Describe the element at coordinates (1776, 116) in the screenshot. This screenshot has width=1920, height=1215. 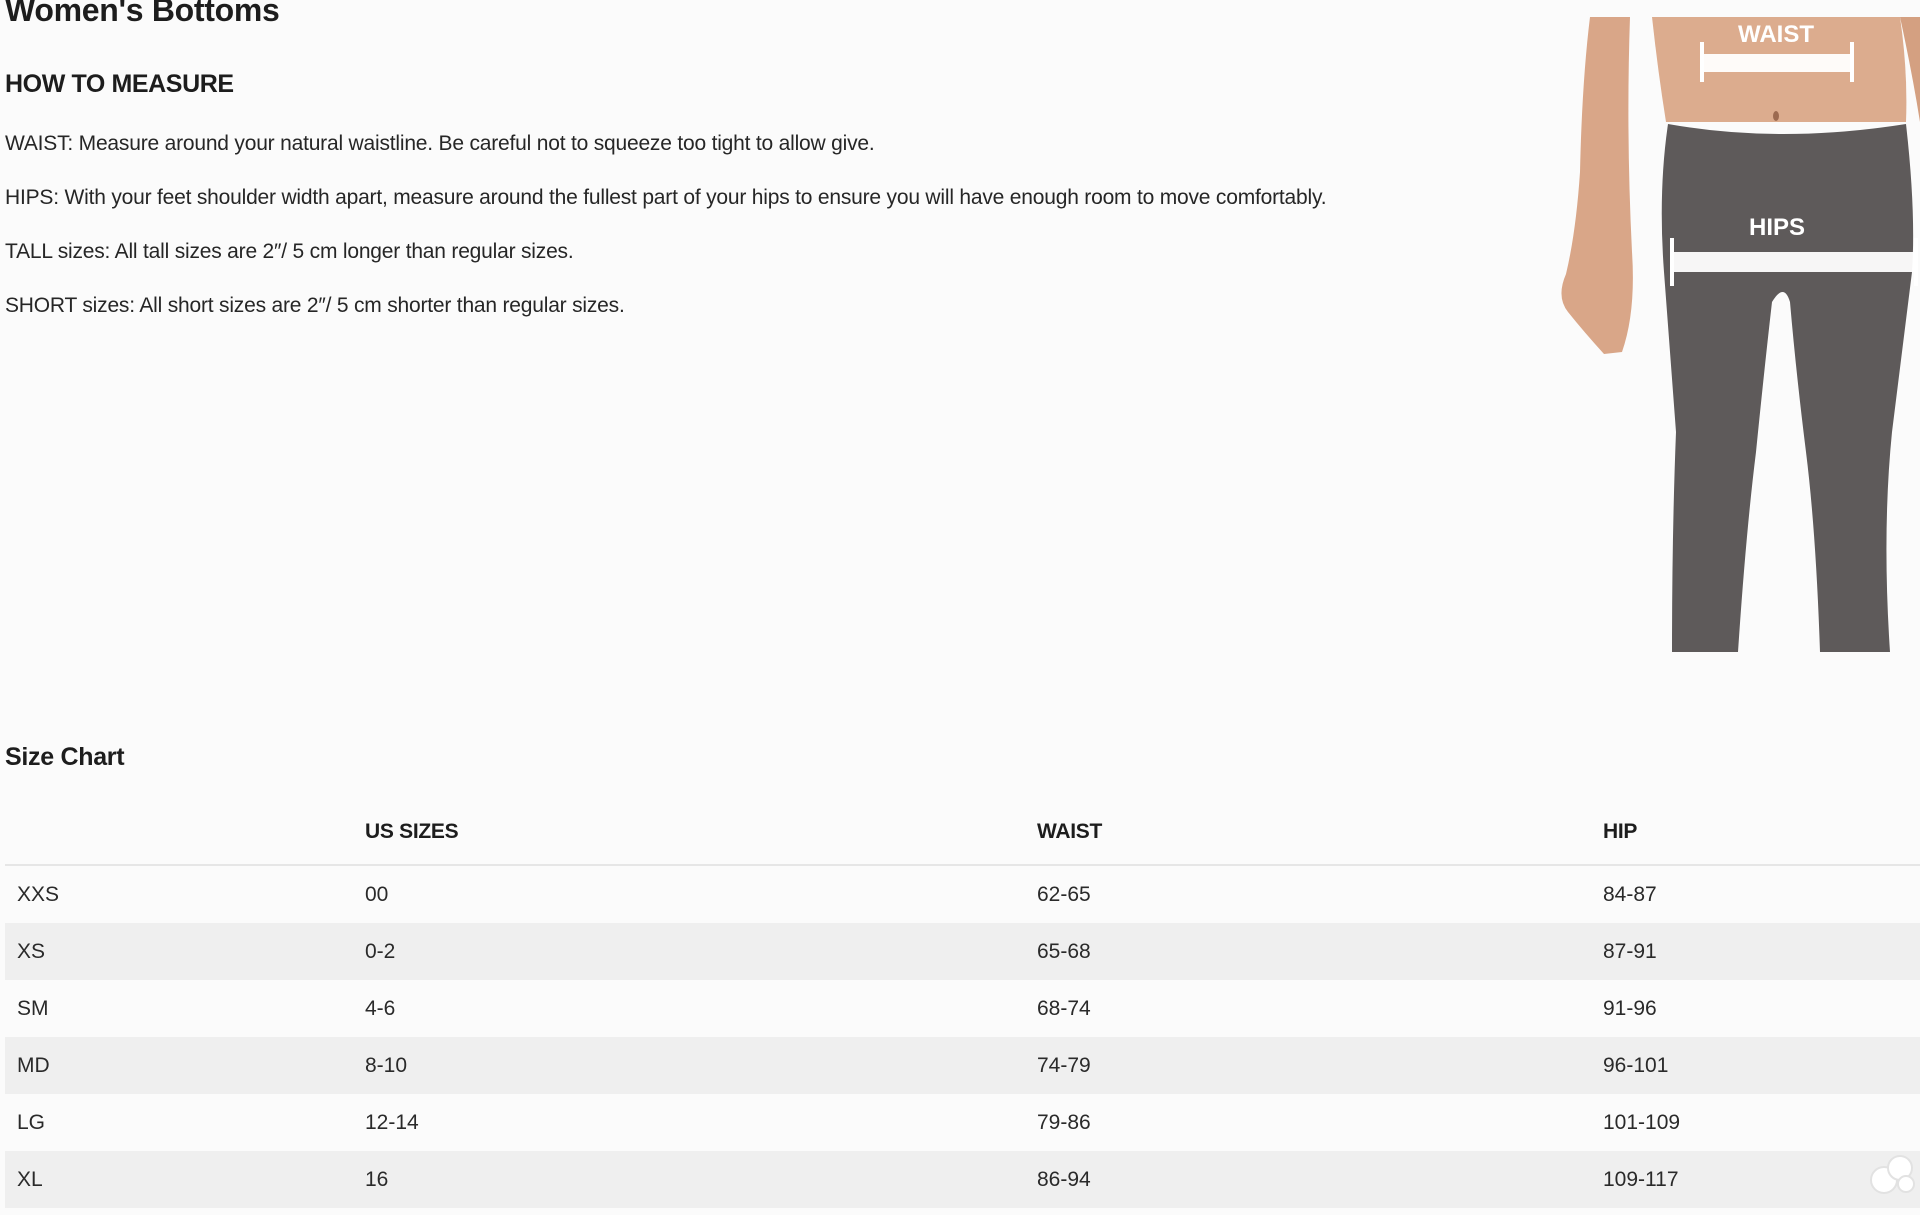
I see `navel-mark` at that location.